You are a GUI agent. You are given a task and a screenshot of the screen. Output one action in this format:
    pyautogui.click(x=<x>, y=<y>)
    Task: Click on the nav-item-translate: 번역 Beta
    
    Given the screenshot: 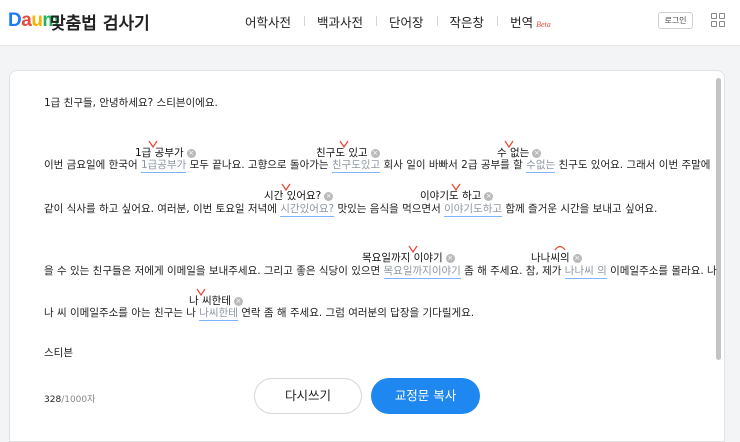 What is the action you would take?
    pyautogui.click(x=530, y=21)
    